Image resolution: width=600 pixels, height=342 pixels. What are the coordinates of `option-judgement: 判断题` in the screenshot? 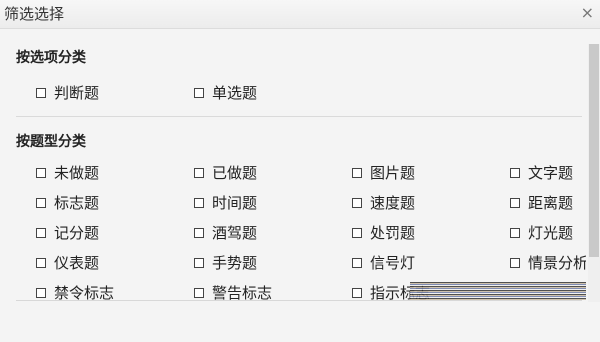 It's located at (67, 92).